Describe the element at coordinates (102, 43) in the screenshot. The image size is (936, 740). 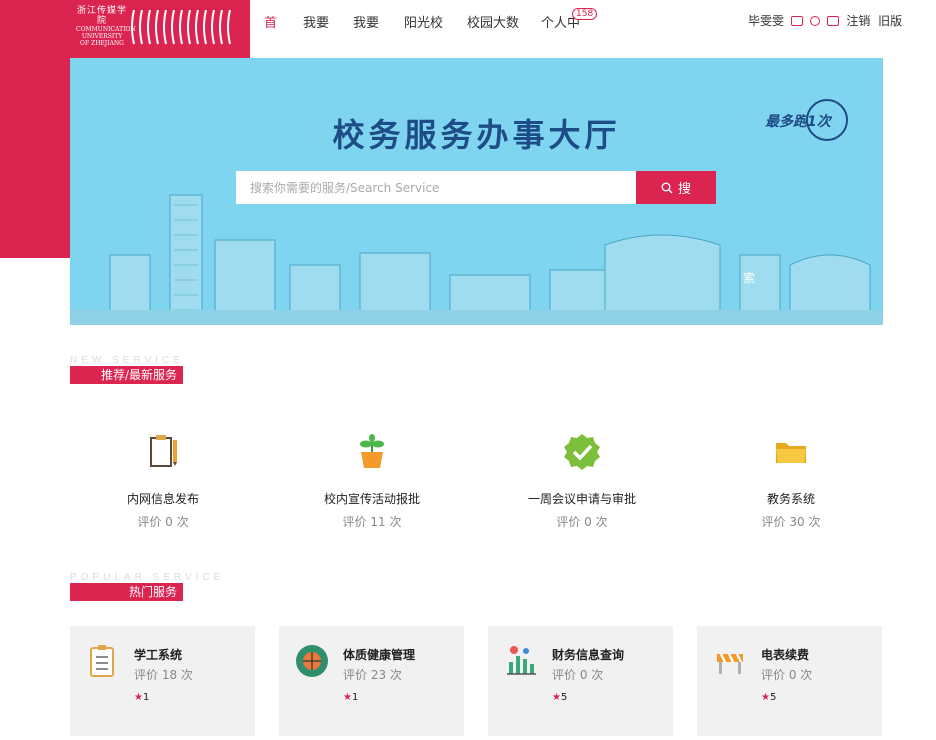
I see `logo-en-line: OF ZHEJIANG` at that location.